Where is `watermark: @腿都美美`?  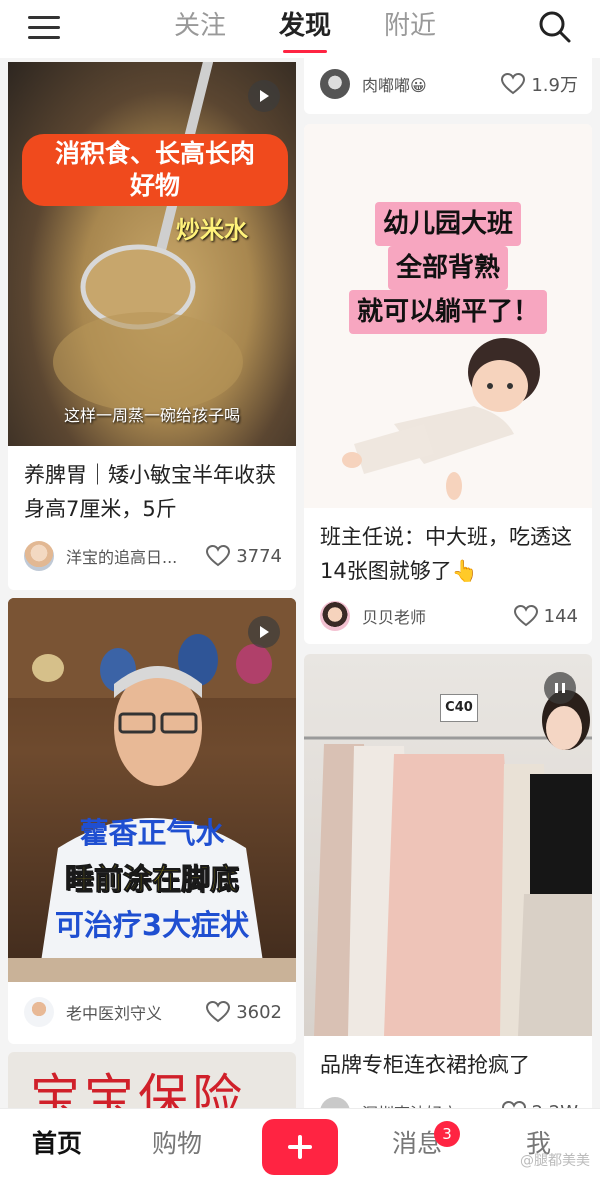
watermark: @腿都美美 is located at coordinates (555, 1161).